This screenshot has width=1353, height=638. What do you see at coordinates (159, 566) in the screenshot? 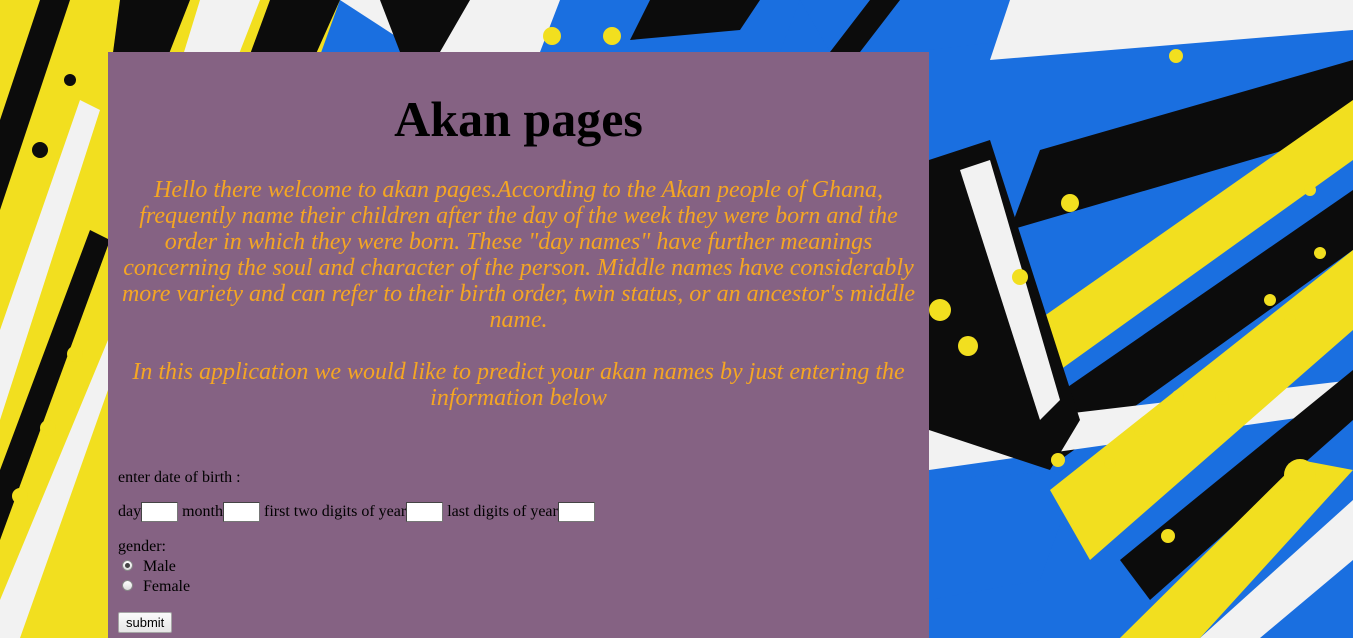
I see `male-label: Male` at bounding box center [159, 566].